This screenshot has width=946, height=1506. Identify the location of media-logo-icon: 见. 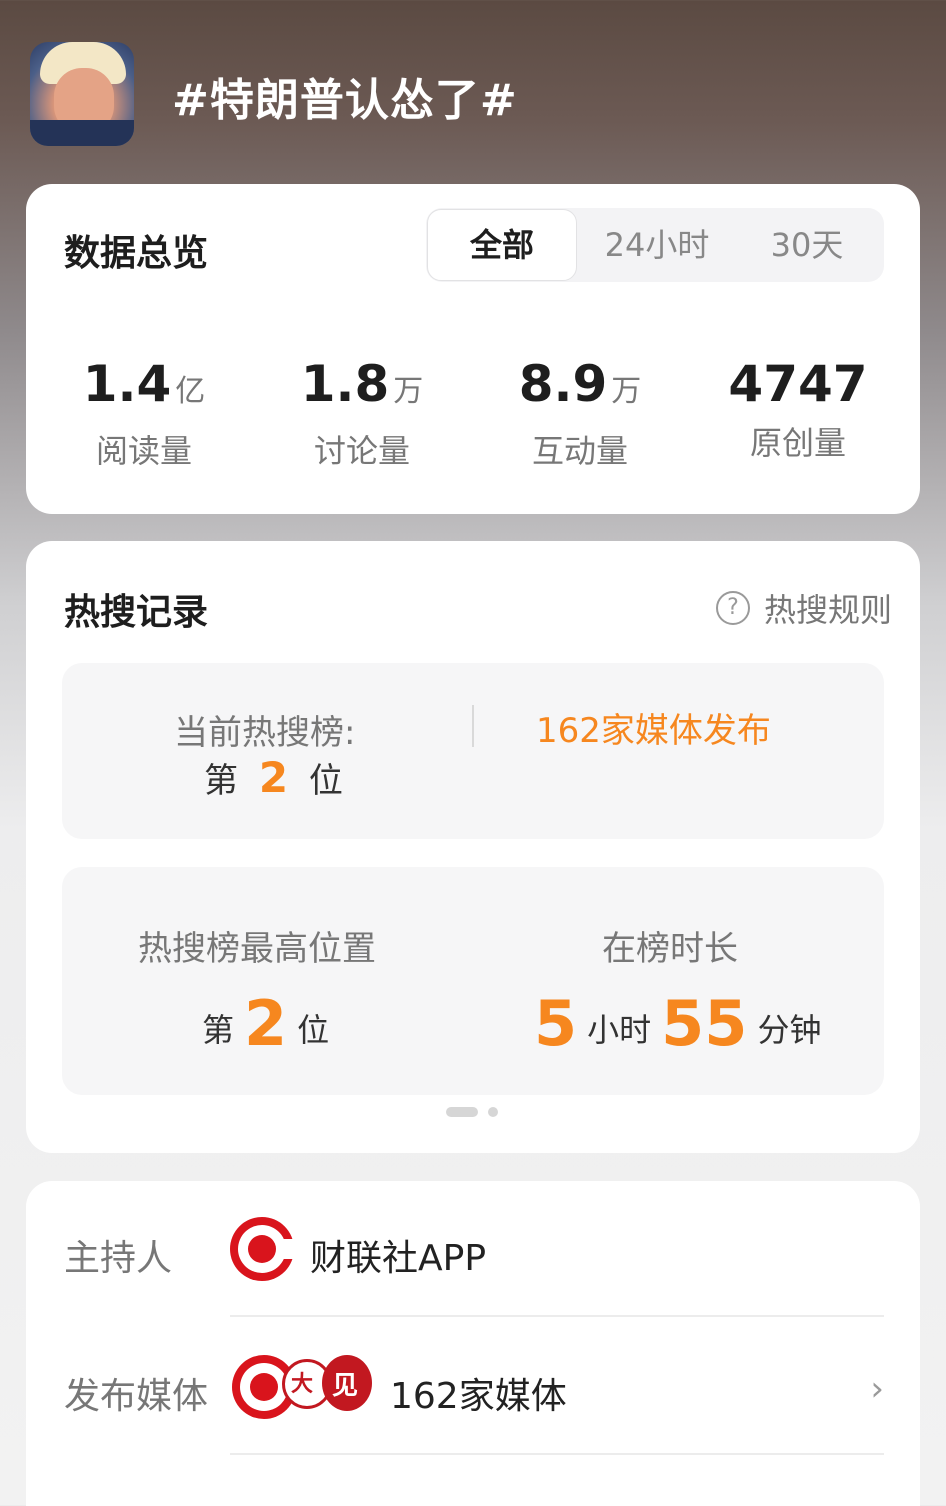
(347, 1383).